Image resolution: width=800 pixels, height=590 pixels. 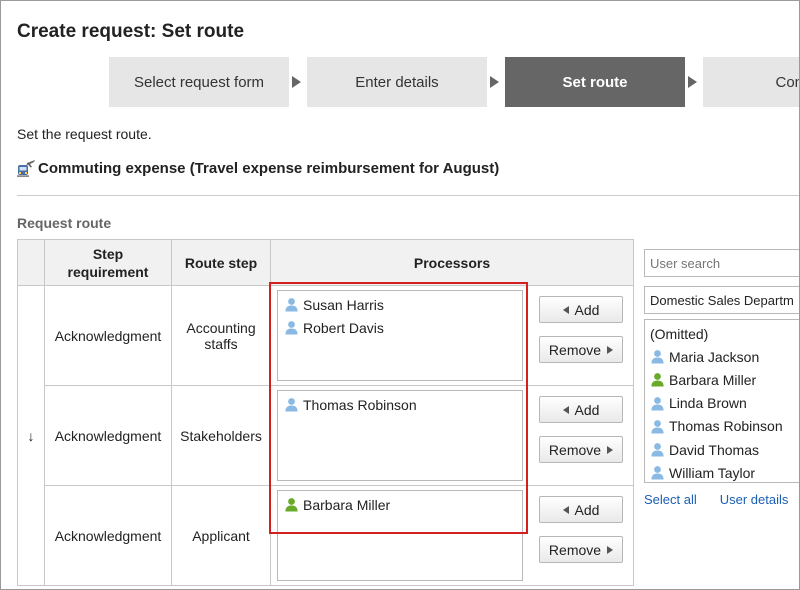 What do you see at coordinates (397, 82) in the screenshot?
I see `step-enter-details: Enter details` at bounding box center [397, 82].